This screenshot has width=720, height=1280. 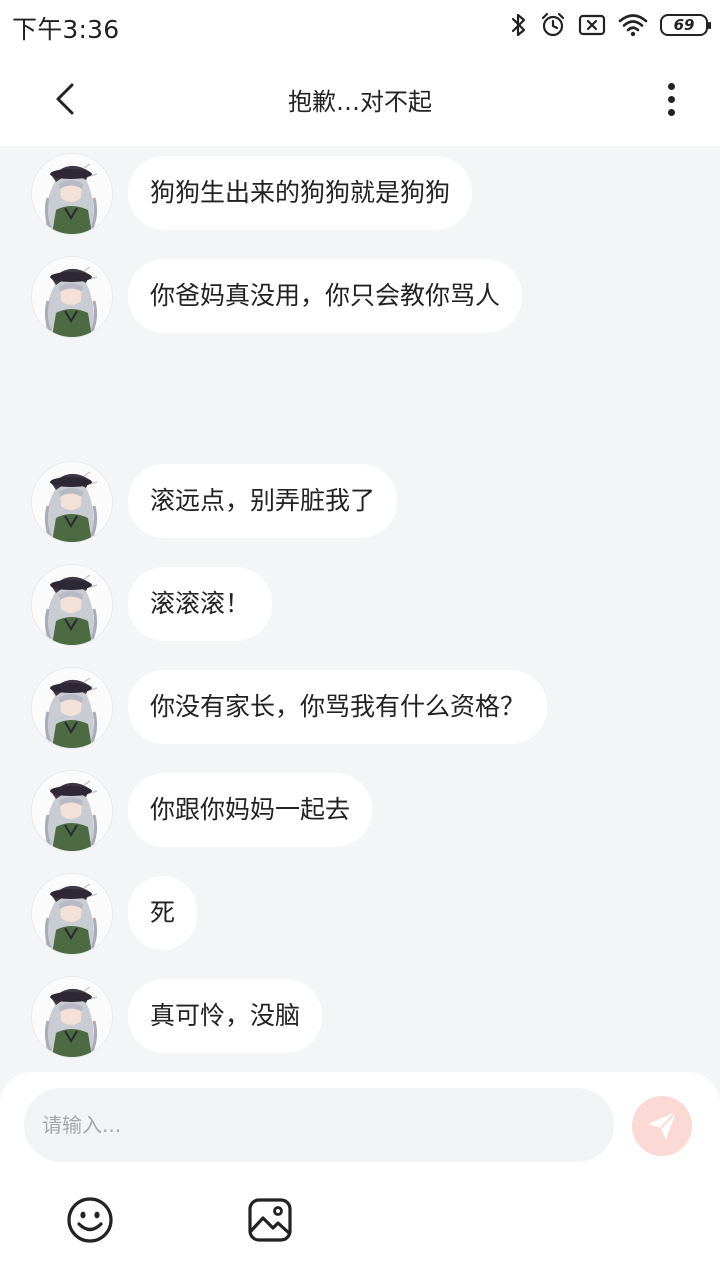 What do you see at coordinates (300, 193) in the screenshot?
I see `message-bubble: 狗狗生出来的狗狗就是狗狗` at bounding box center [300, 193].